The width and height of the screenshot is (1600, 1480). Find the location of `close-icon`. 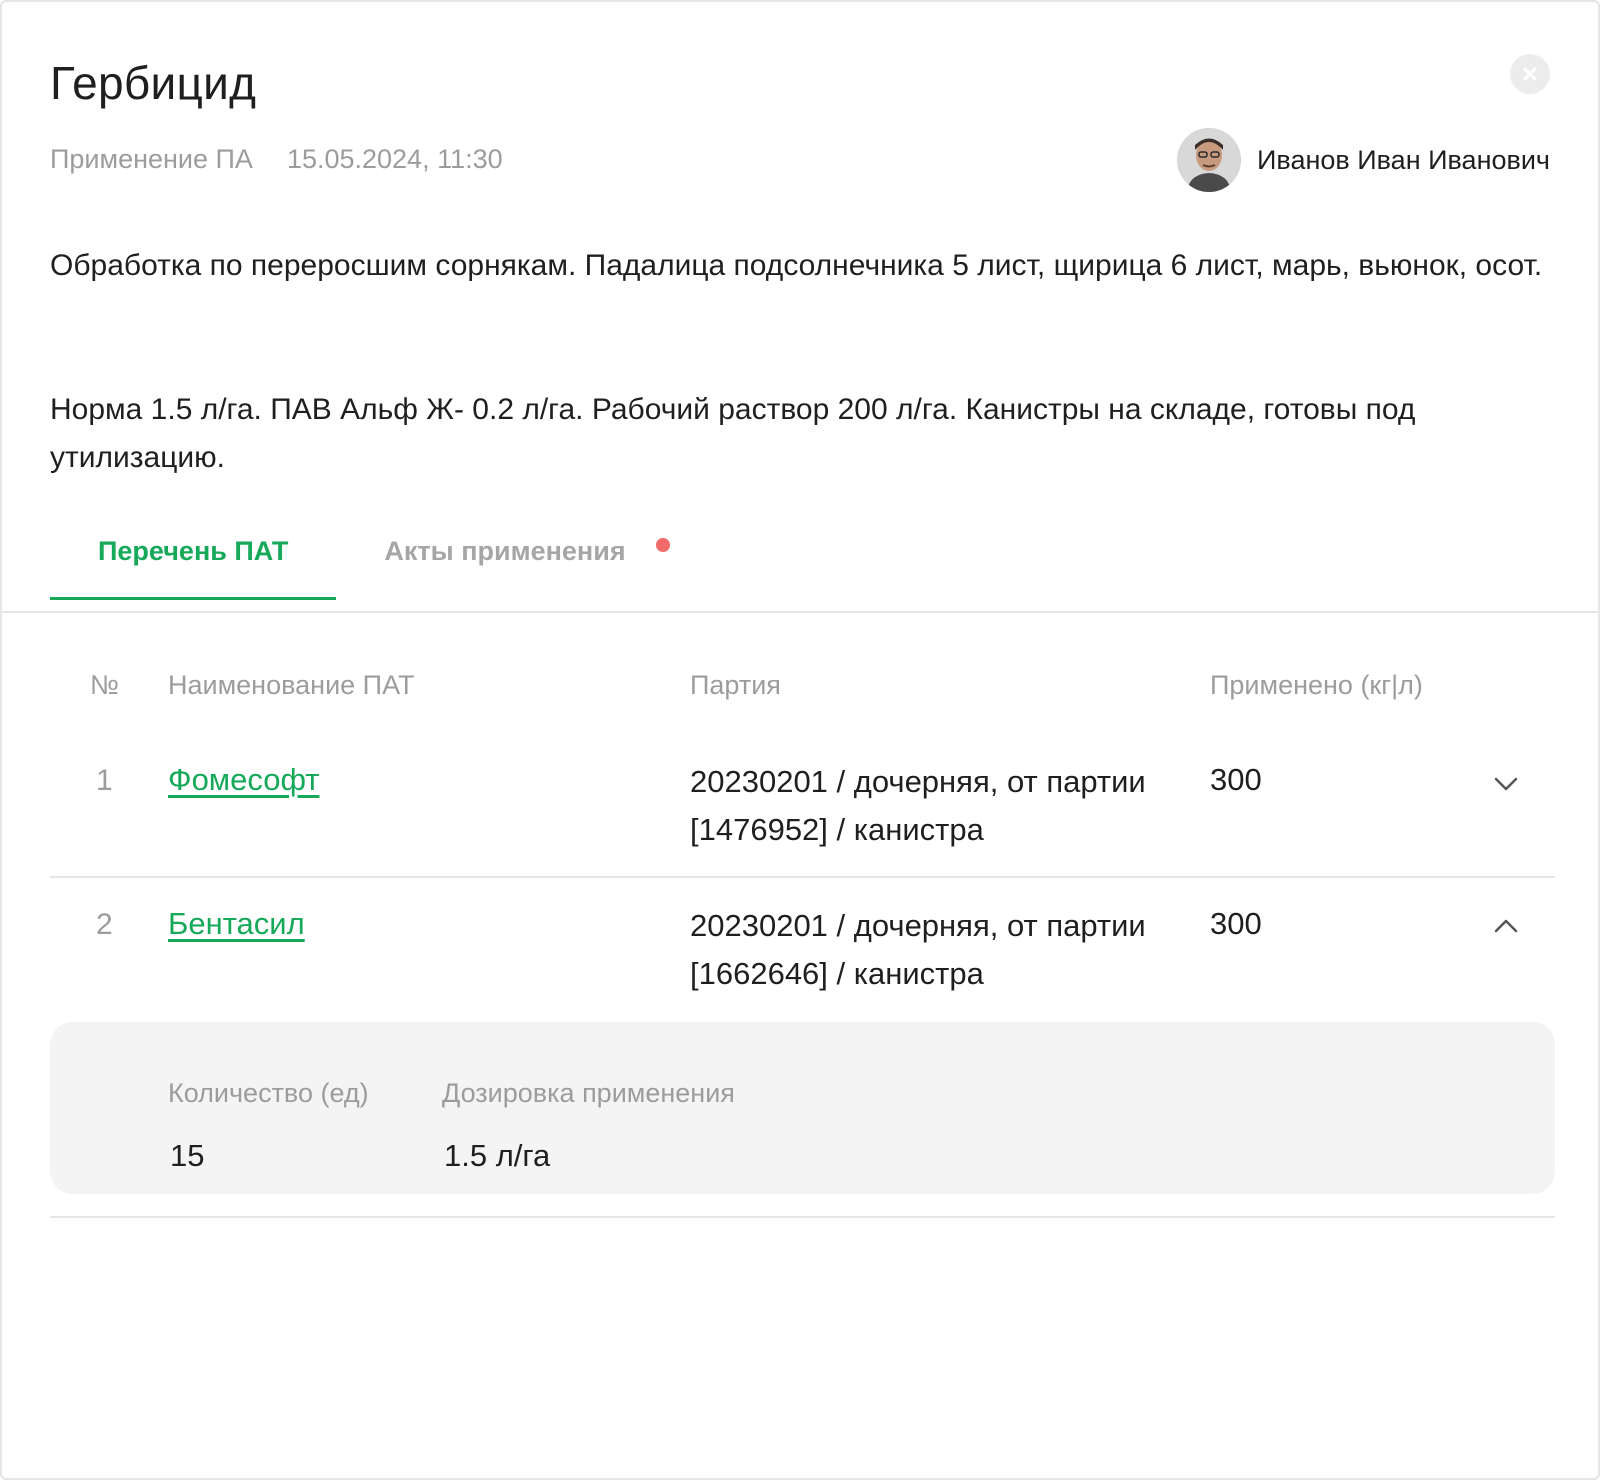

close-icon is located at coordinates (1530, 74).